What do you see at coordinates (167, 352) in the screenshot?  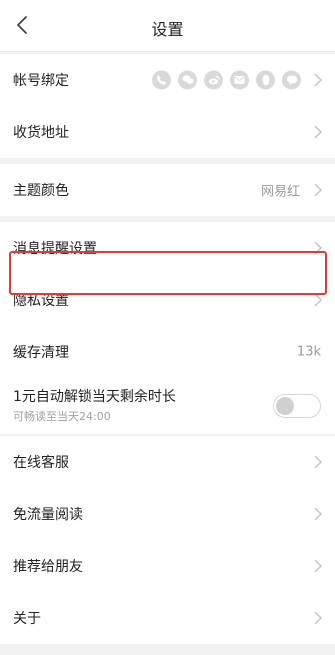 I see `cache-clear-row: 缓存清理 13k` at bounding box center [167, 352].